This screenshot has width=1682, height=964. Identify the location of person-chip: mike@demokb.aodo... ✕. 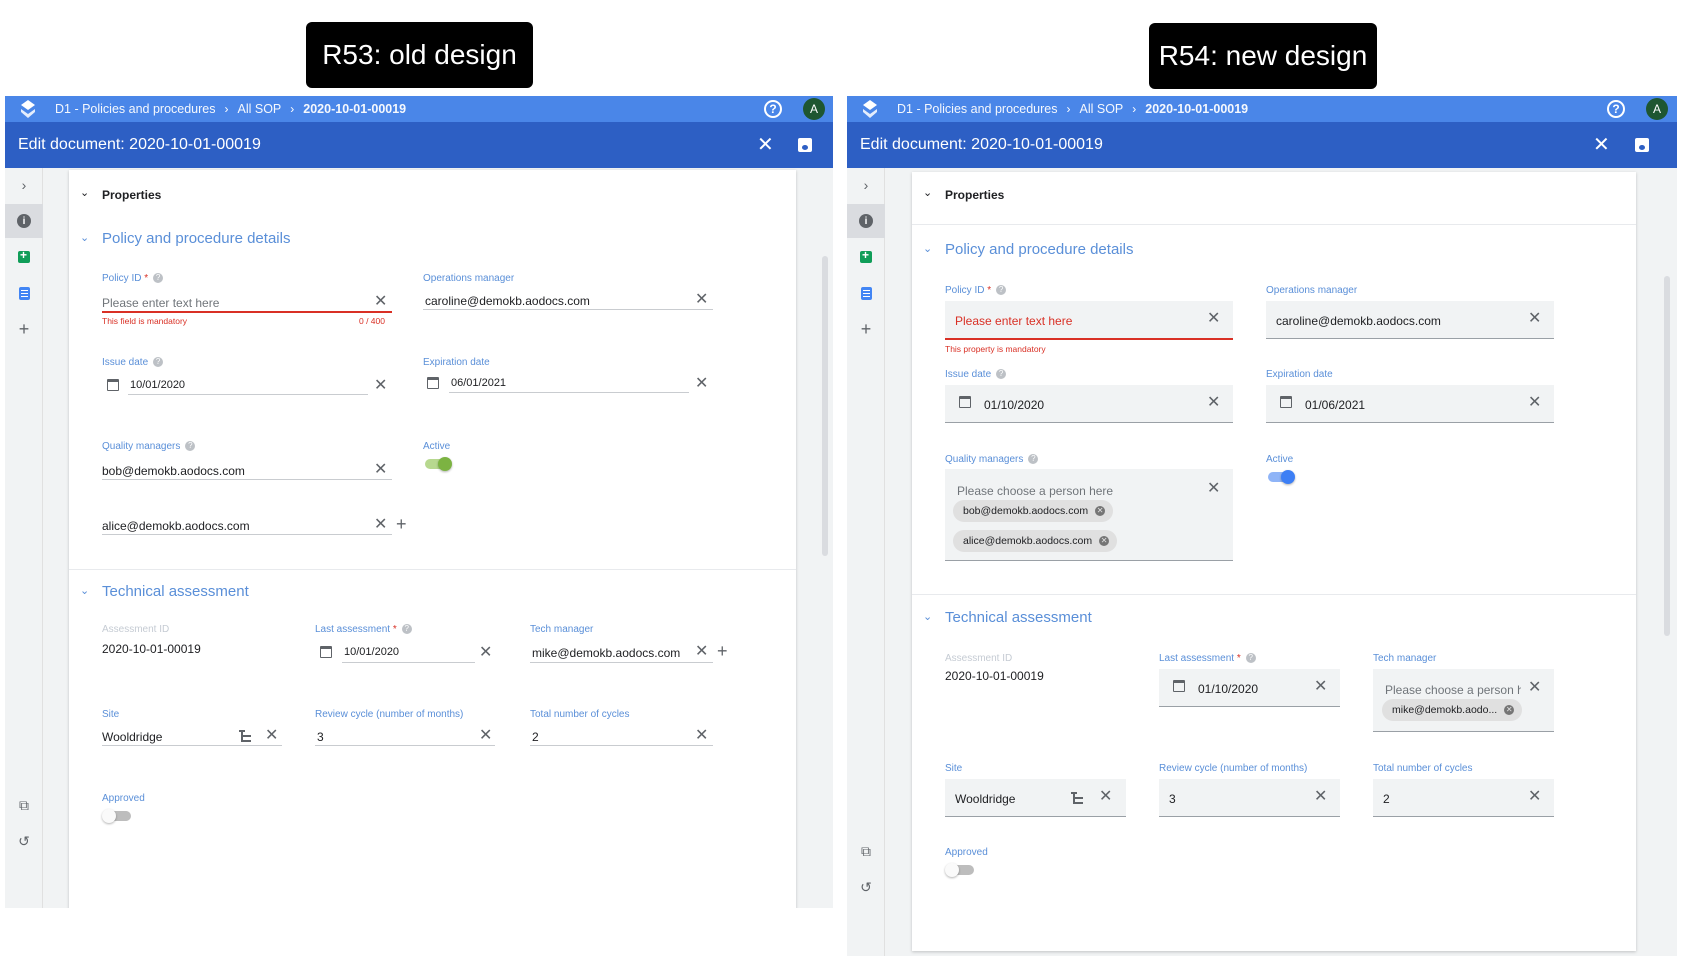
(1452, 710).